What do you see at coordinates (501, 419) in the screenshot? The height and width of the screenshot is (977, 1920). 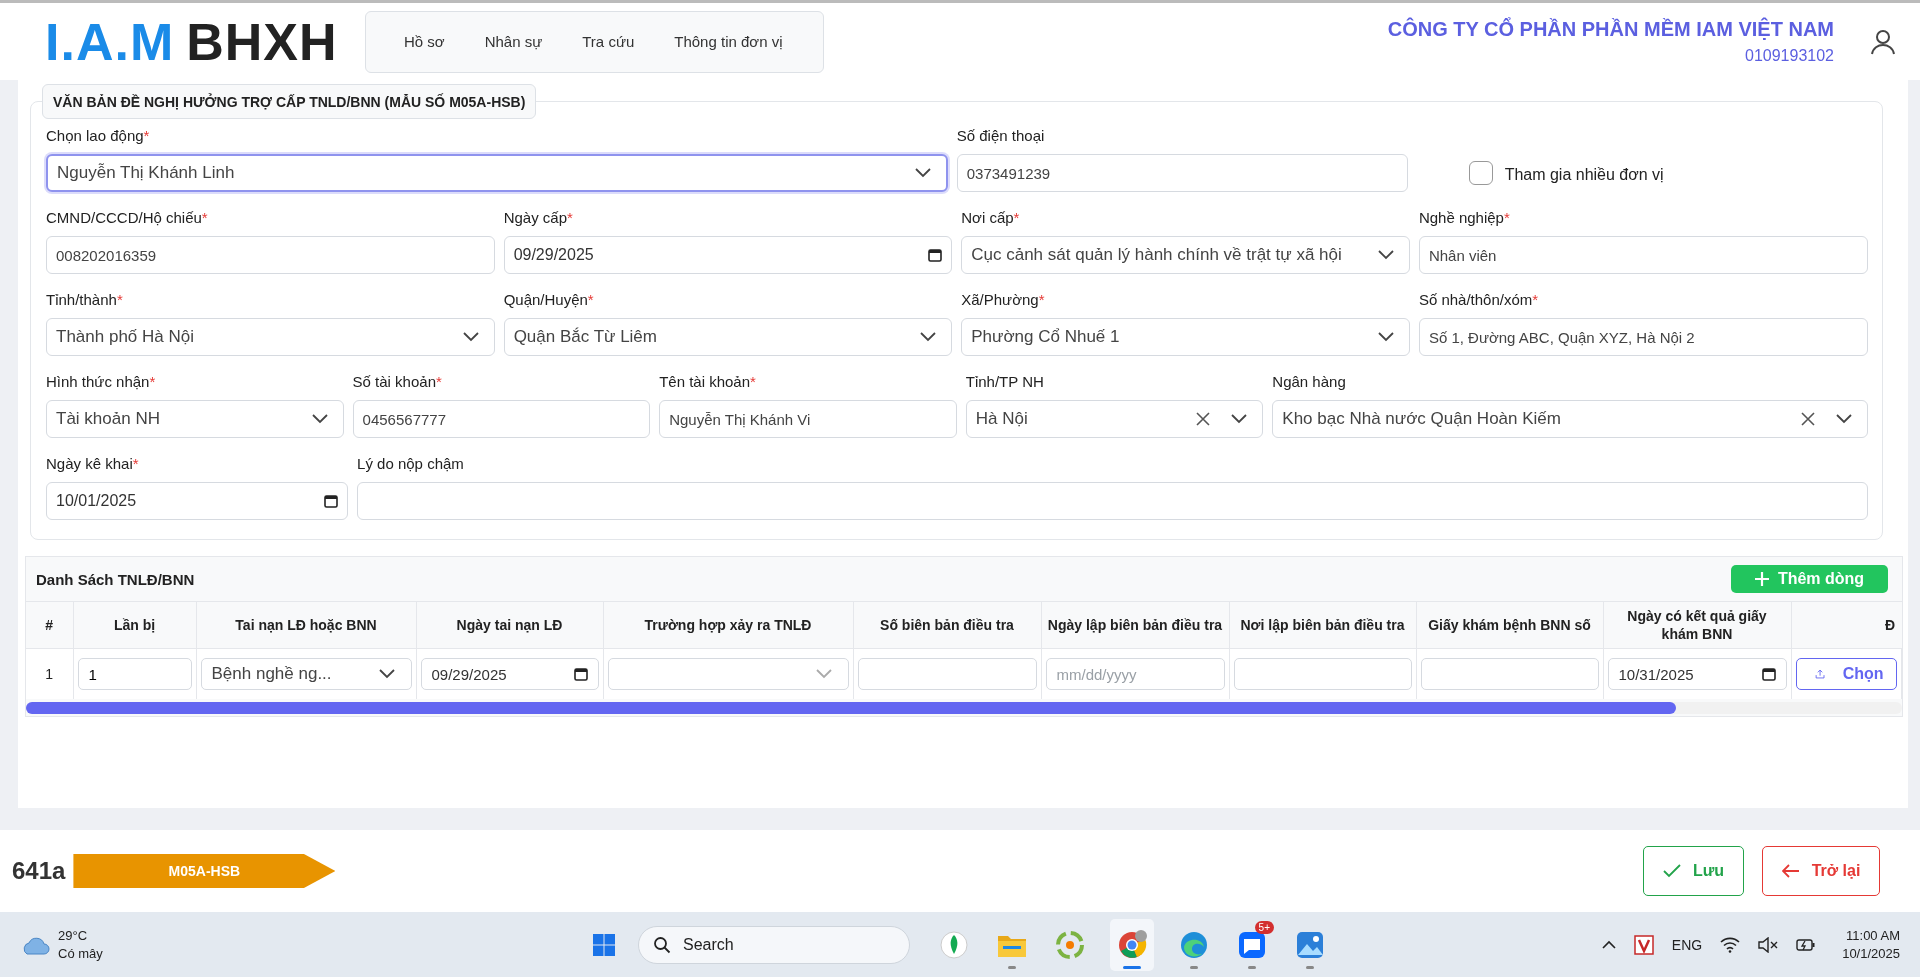 I see `text-field: 0456567777` at bounding box center [501, 419].